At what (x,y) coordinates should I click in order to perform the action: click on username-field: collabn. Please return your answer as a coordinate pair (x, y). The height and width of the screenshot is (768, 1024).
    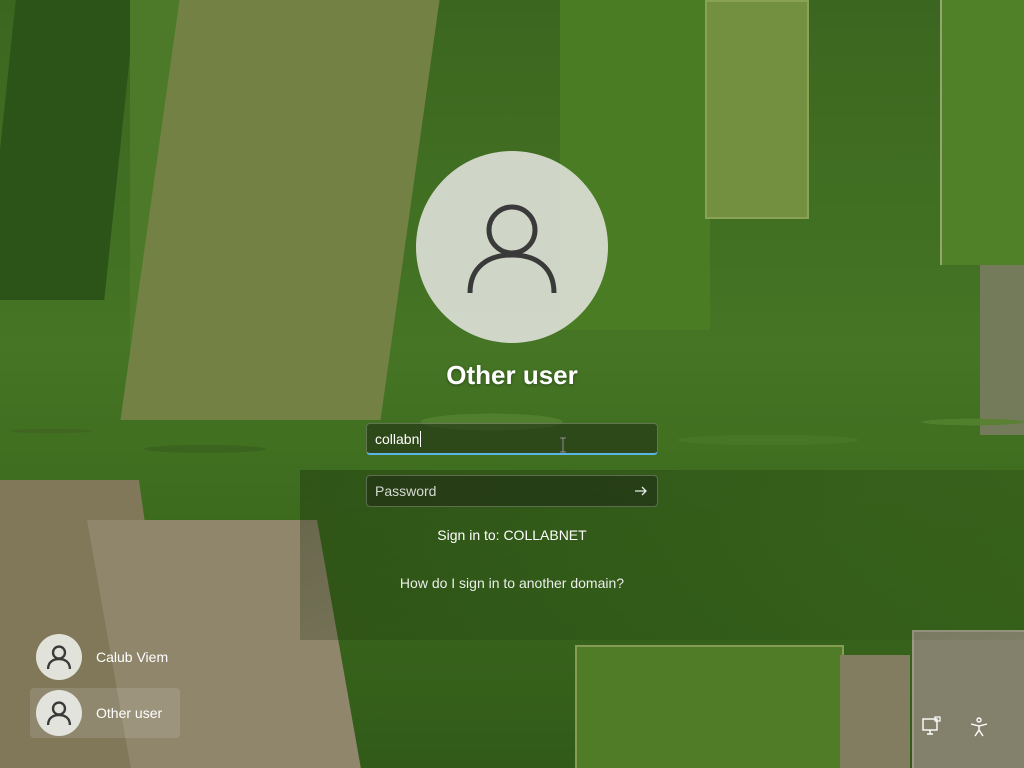
    Looking at the image, I should click on (512, 439).